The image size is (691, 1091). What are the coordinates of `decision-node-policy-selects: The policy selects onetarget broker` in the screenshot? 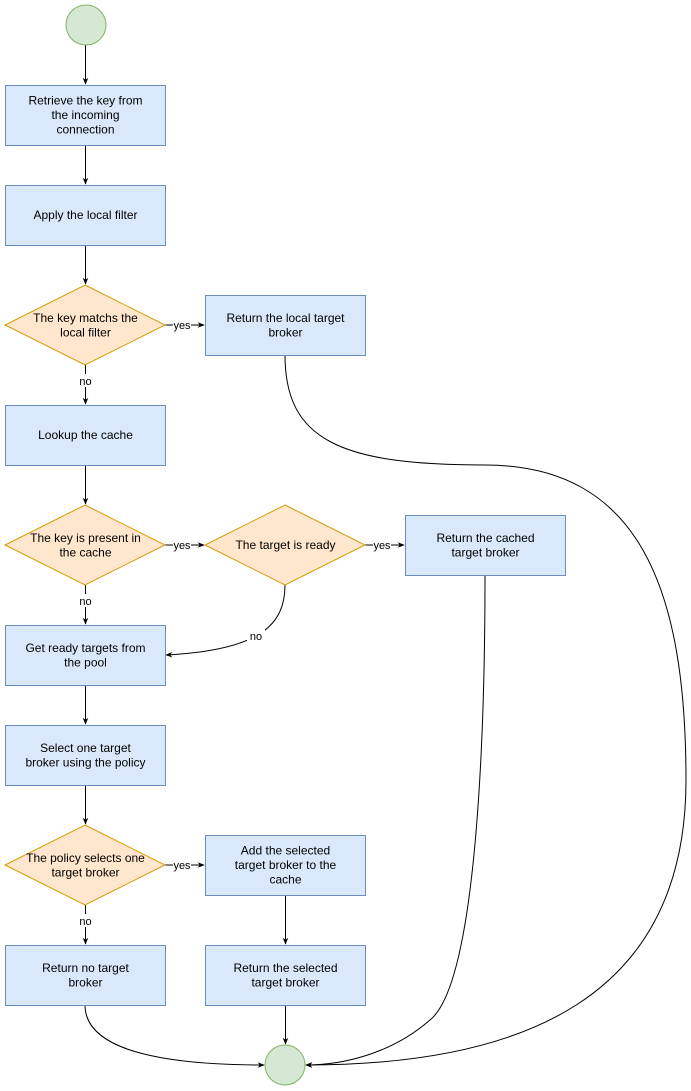 It's located at (85, 865).